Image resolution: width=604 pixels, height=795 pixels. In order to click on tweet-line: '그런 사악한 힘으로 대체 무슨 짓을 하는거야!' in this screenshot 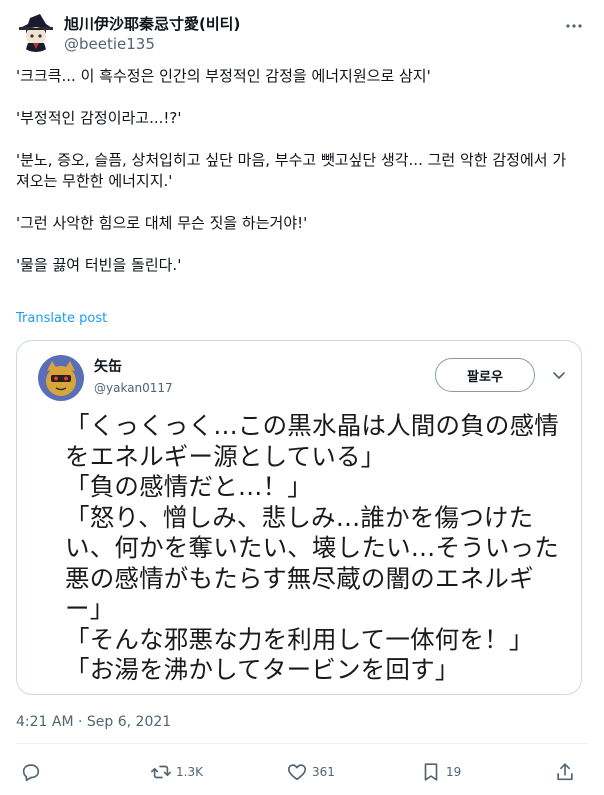, I will do `click(162, 223)`.